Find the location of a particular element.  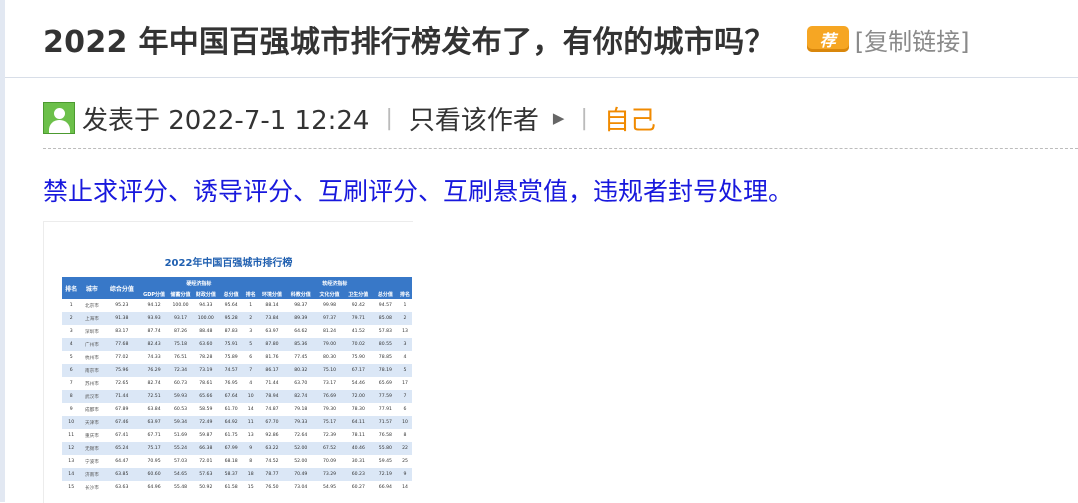

table-cell: 64.11 is located at coordinates (358, 422).